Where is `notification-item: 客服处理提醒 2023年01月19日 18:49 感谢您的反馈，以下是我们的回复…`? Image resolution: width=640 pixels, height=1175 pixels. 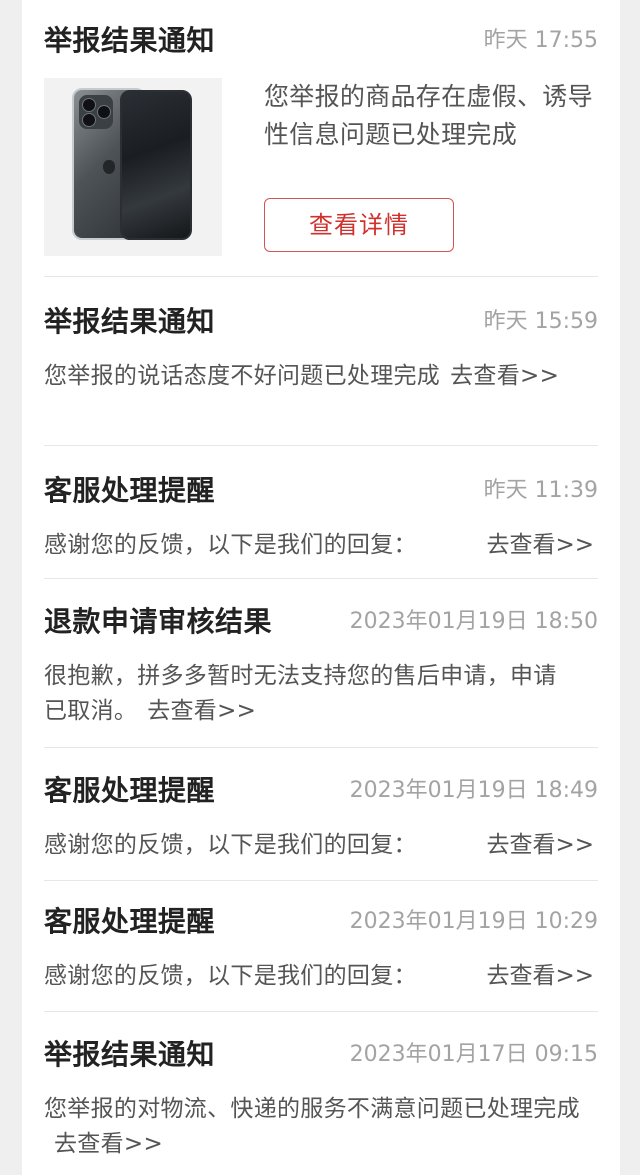 notification-item: 客服处理提醒 2023年01月19日 18:49 感谢您的反馈，以下是我们的回复… is located at coordinates (321, 814).